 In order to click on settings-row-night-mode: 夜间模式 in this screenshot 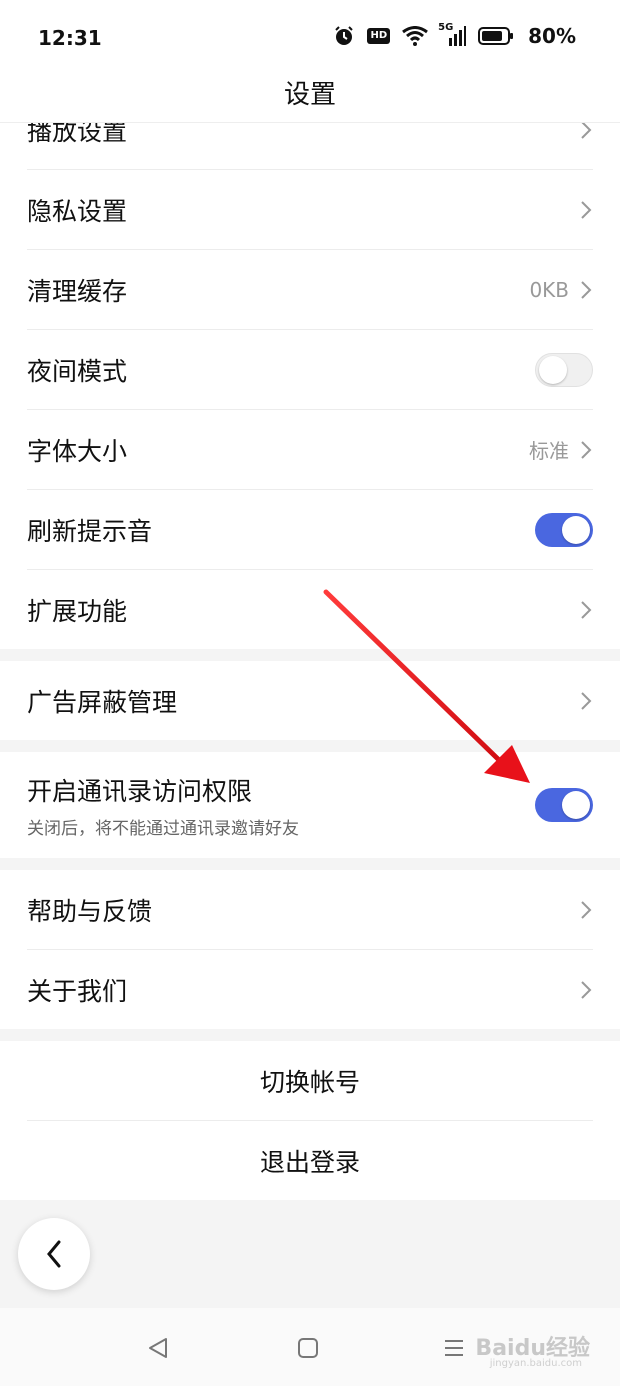, I will do `click(310, 370)`.